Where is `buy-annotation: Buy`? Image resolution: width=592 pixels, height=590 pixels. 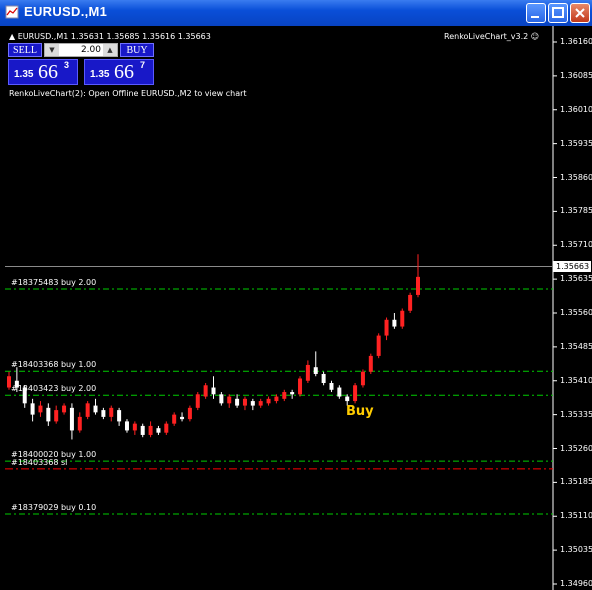
buy-annotation: Buy is located at coordinates (360, 411).